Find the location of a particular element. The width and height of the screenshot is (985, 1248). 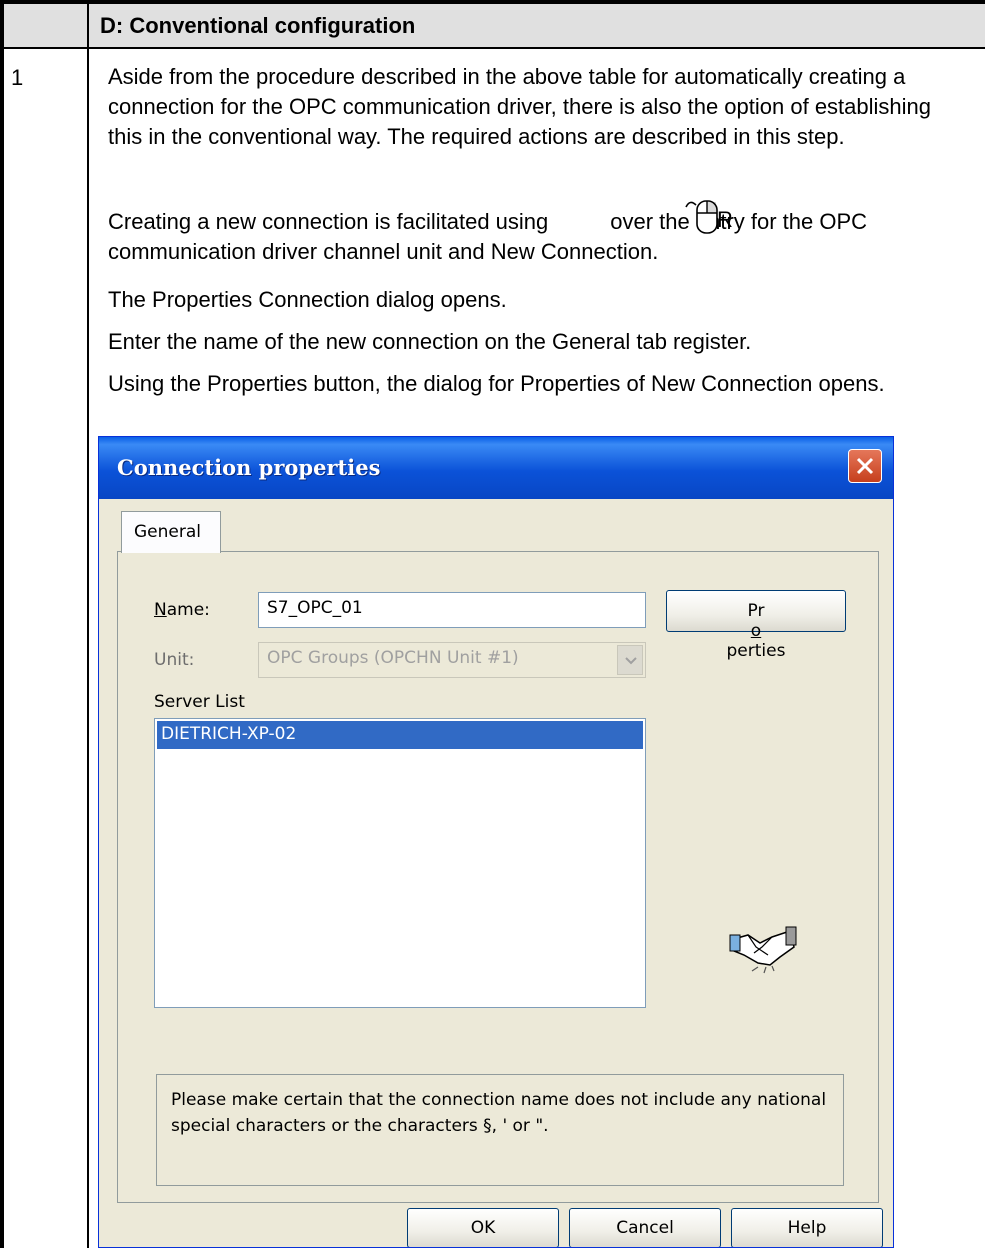

ok-button: OK is located at coordinates (483, 1227).